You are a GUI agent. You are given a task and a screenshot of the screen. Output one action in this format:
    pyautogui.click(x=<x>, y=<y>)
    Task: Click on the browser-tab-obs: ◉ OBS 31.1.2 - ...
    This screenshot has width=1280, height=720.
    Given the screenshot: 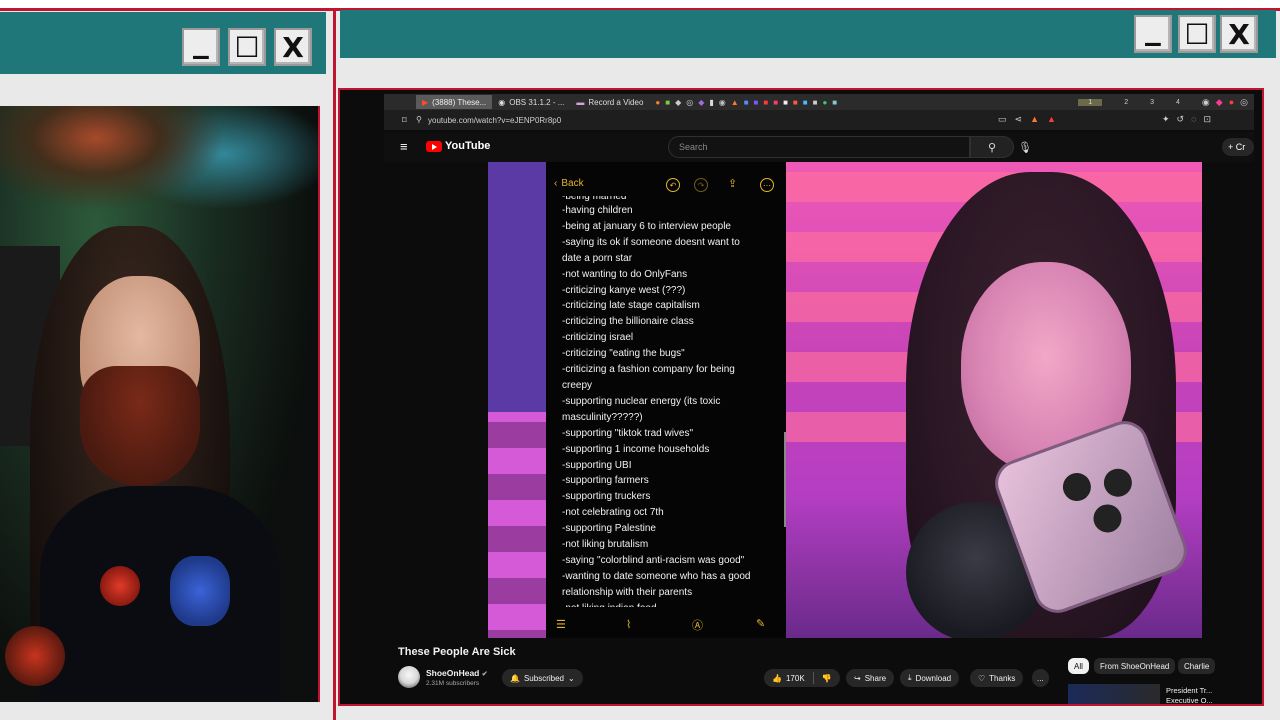 What is the action you would take?
    pyautogui.click(x=531, y=102)
    